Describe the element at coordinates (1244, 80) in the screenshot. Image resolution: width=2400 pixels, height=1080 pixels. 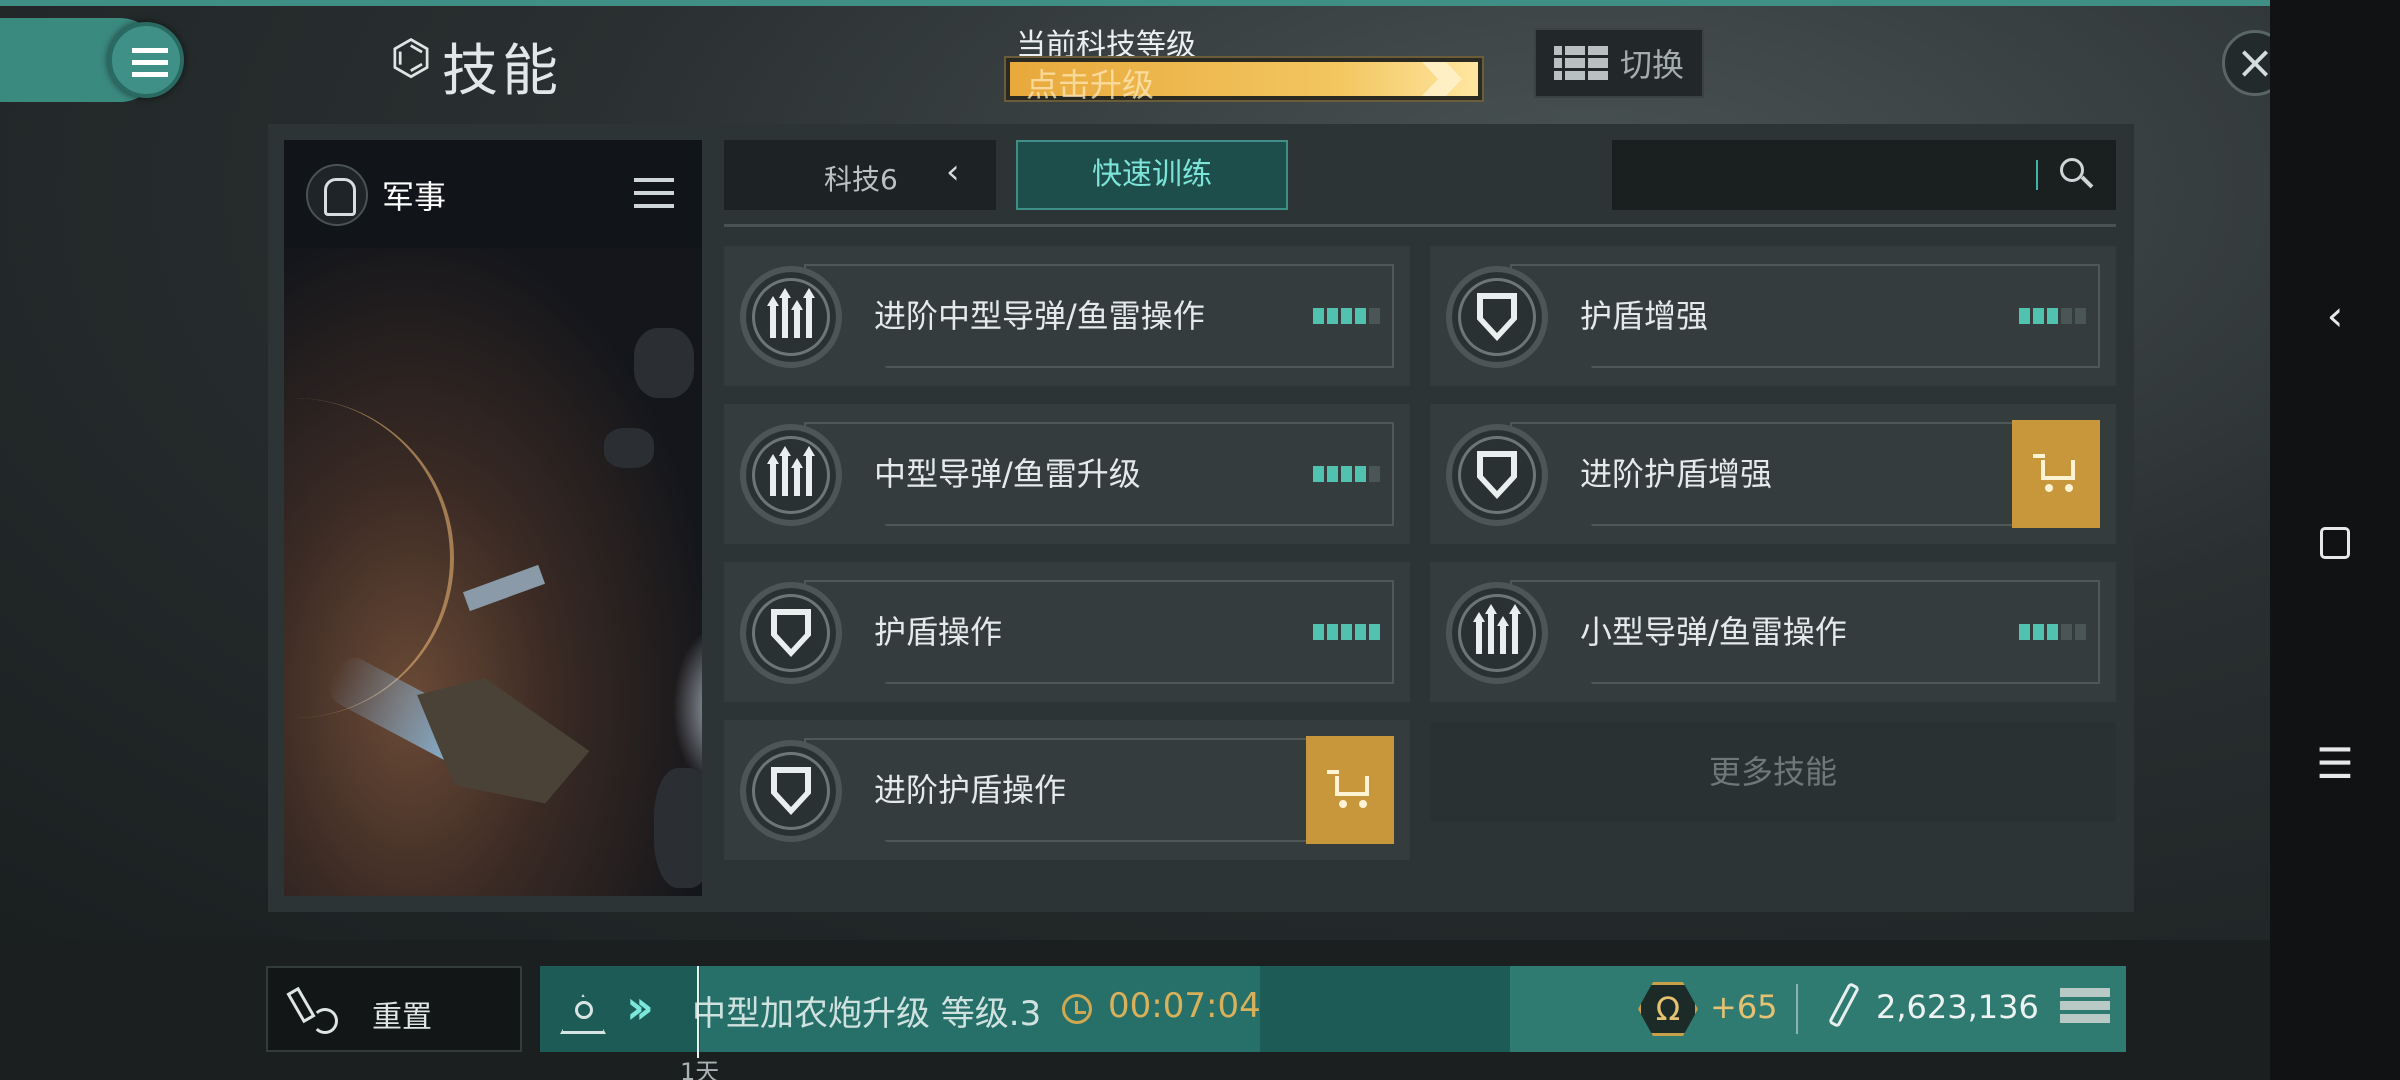
I see `tech-upgrade-bar: 点击升级` at that location.